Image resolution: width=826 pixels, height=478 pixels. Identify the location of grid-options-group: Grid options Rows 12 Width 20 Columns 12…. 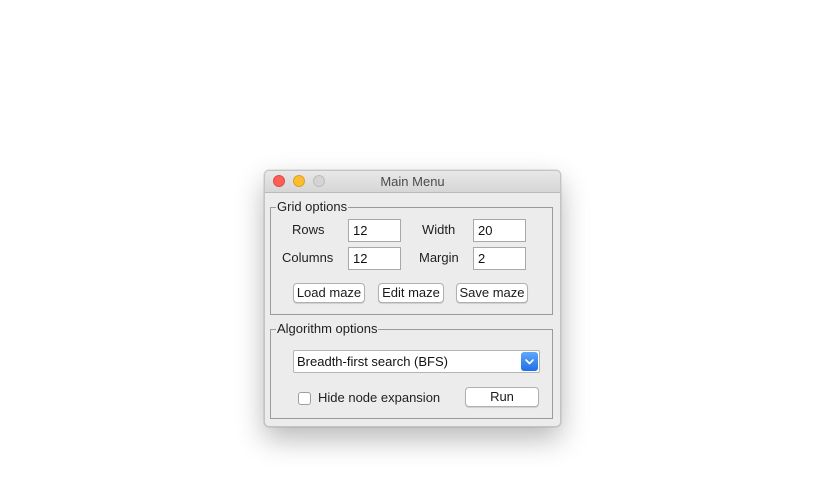
(411, 257).